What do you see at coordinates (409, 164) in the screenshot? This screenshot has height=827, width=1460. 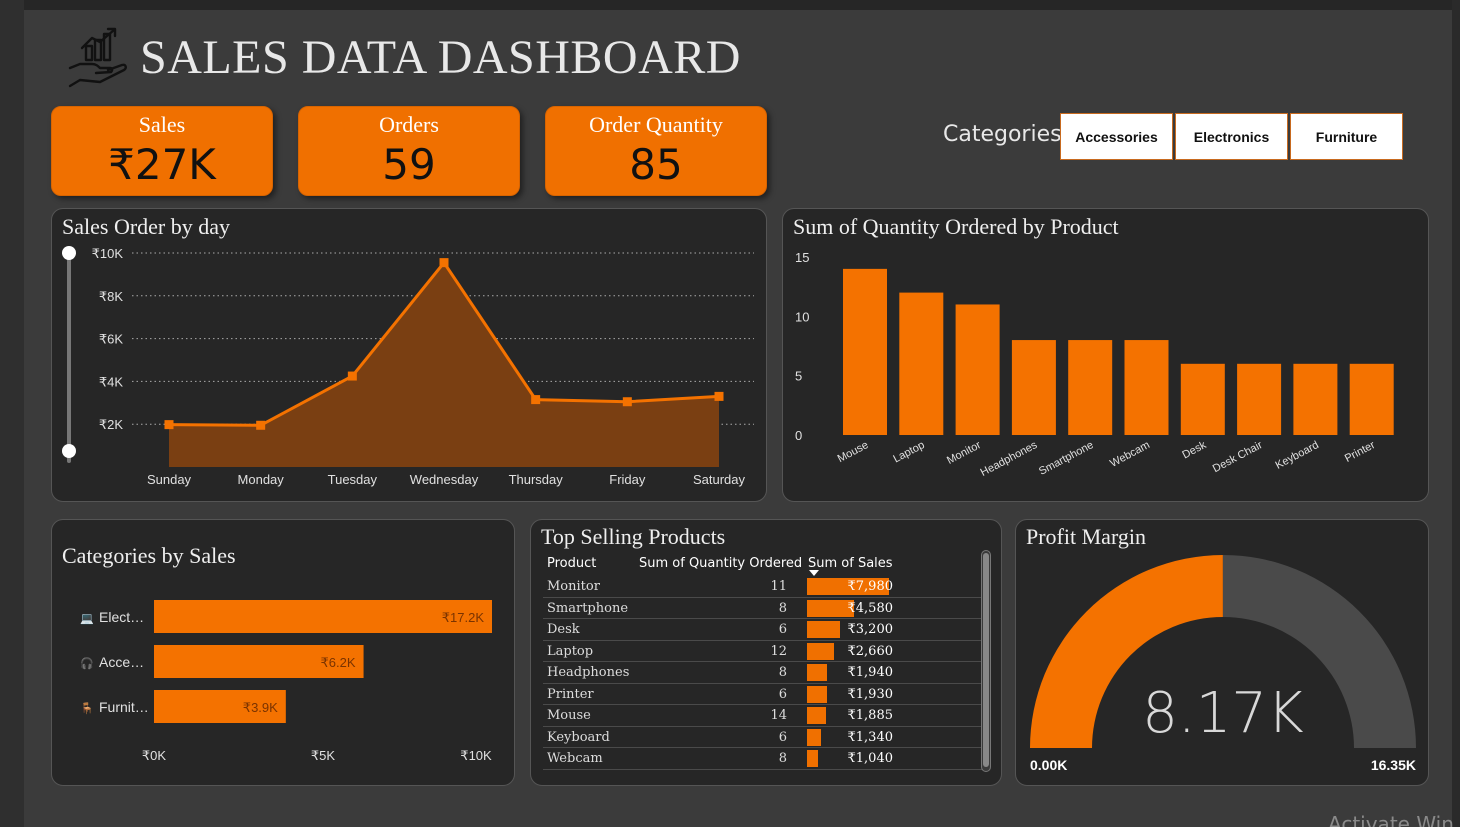 I see `kpi-value: 59` at bounding box center [409, 164].